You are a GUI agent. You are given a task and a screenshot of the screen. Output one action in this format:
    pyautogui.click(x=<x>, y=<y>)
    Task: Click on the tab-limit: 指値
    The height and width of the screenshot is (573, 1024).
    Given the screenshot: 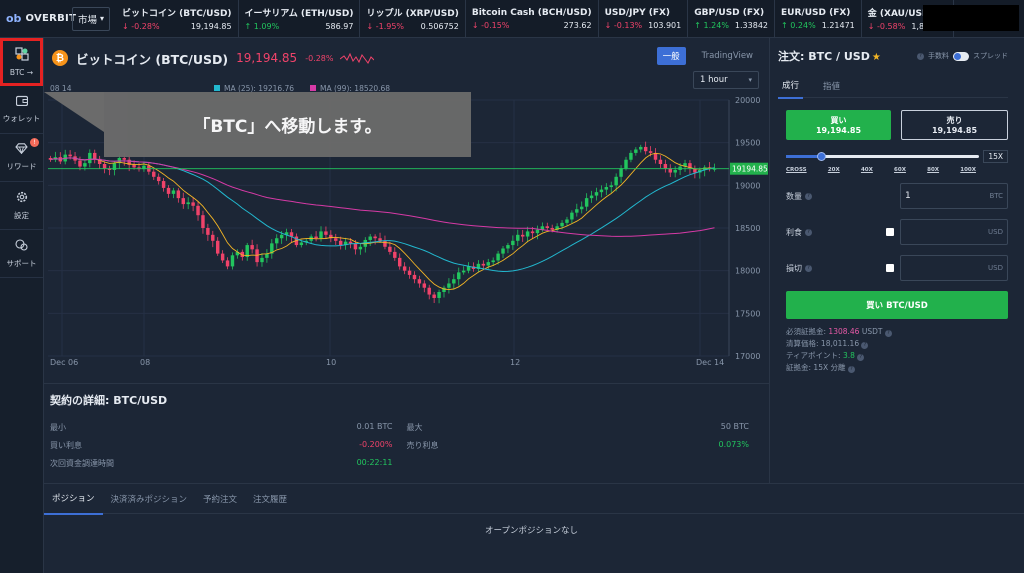 What is the action you would take?
    pyautogui.click(x=831, y=86)
    